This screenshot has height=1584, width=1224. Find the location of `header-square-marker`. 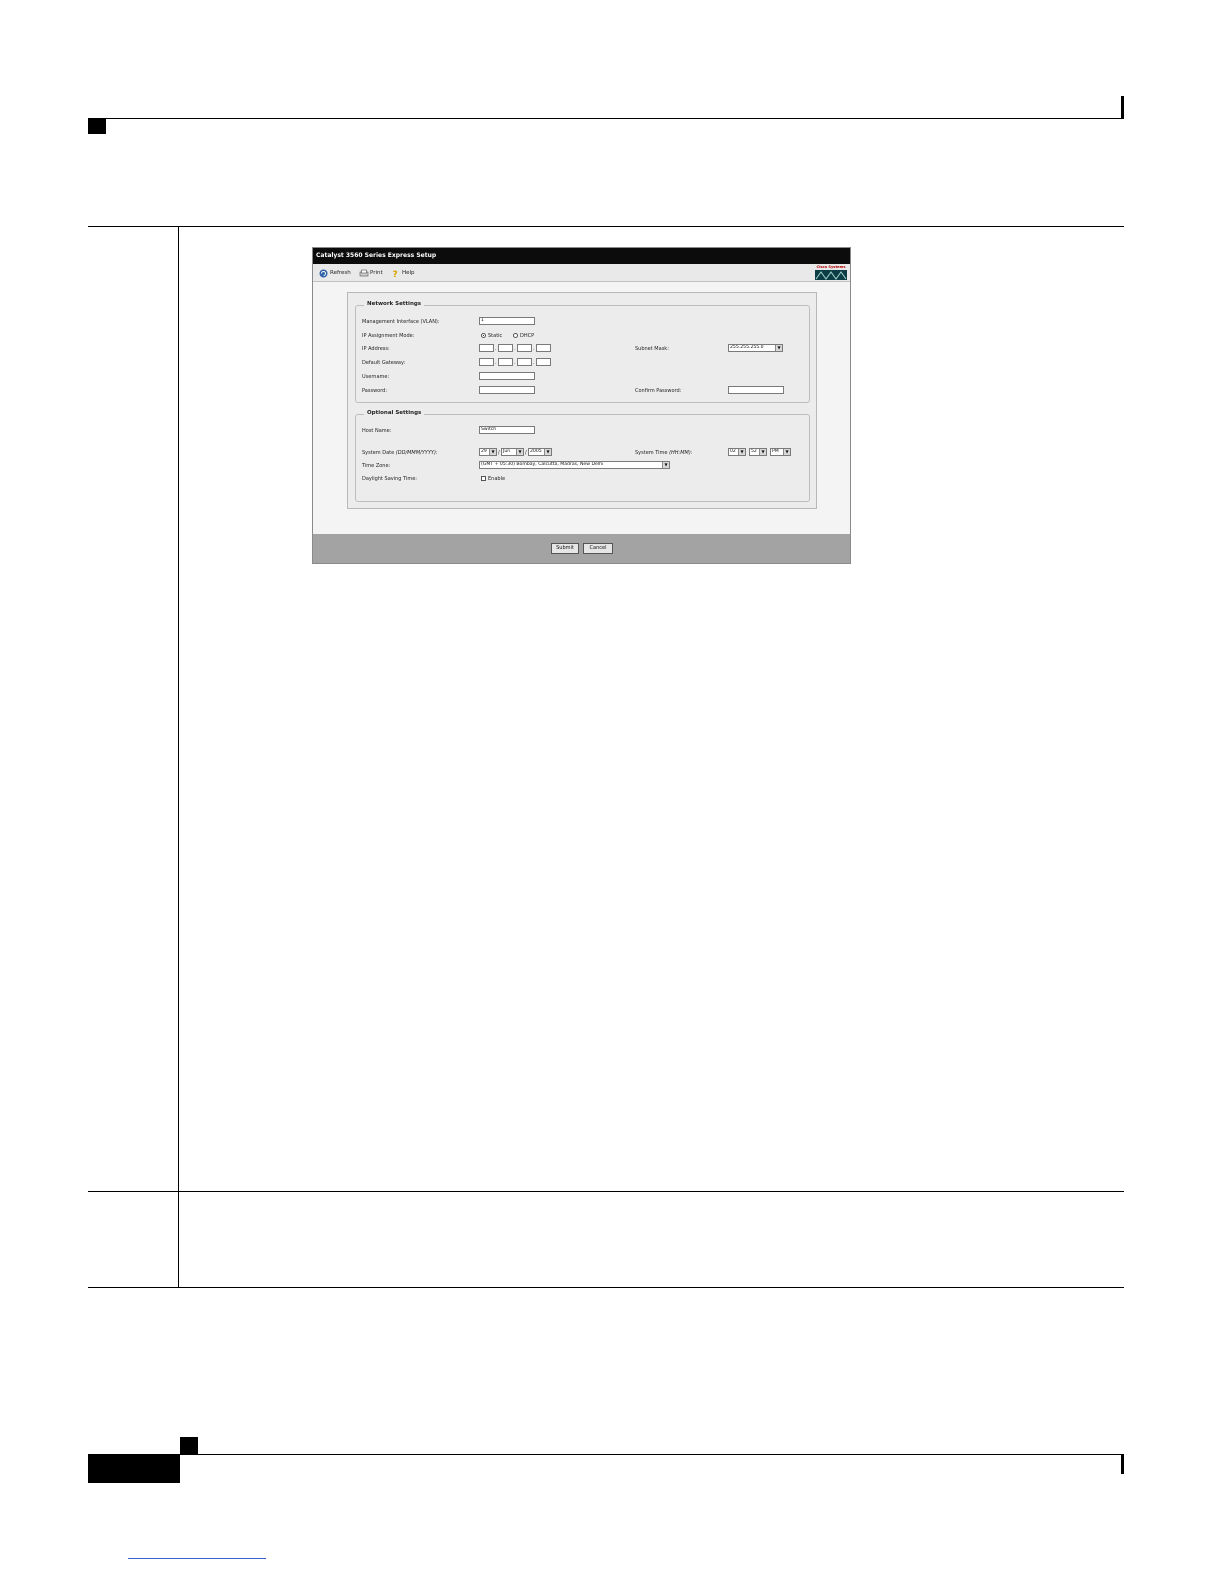

header-square-marker is located at coordinates (97, 126).